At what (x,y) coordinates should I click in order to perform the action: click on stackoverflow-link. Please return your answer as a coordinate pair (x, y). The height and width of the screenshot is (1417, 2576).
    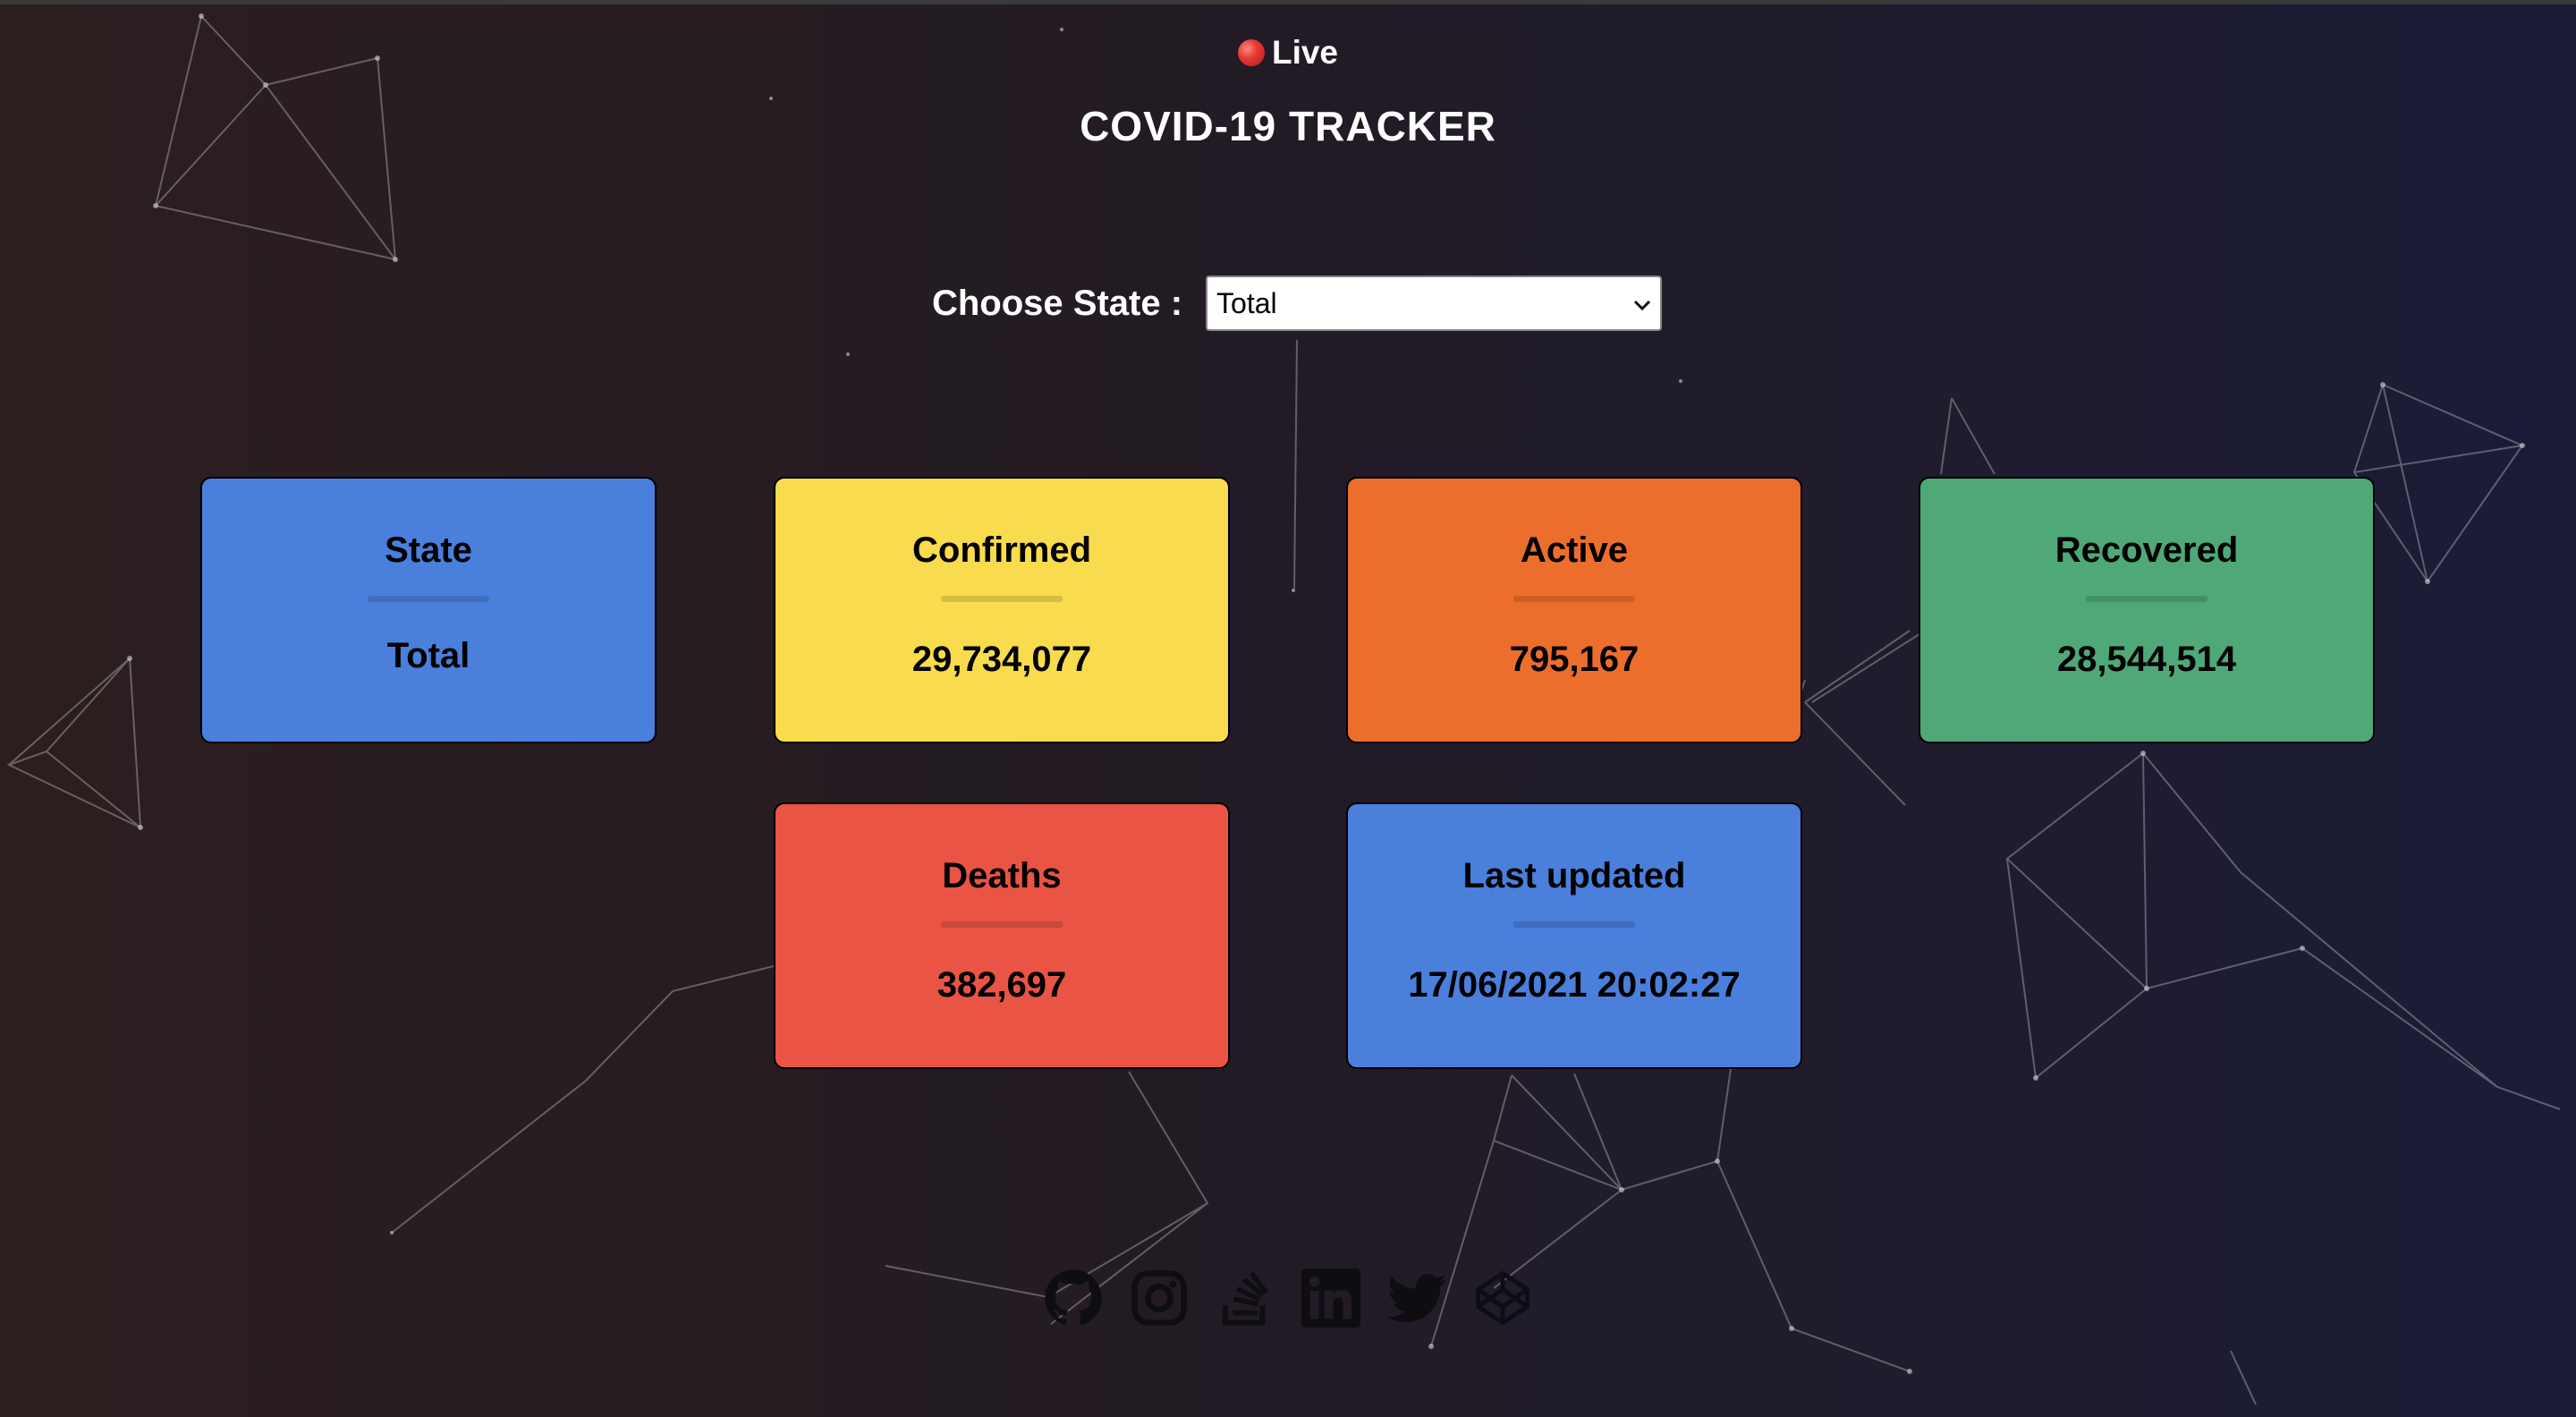
    Looking at the image, I should click on (1245, 1299).